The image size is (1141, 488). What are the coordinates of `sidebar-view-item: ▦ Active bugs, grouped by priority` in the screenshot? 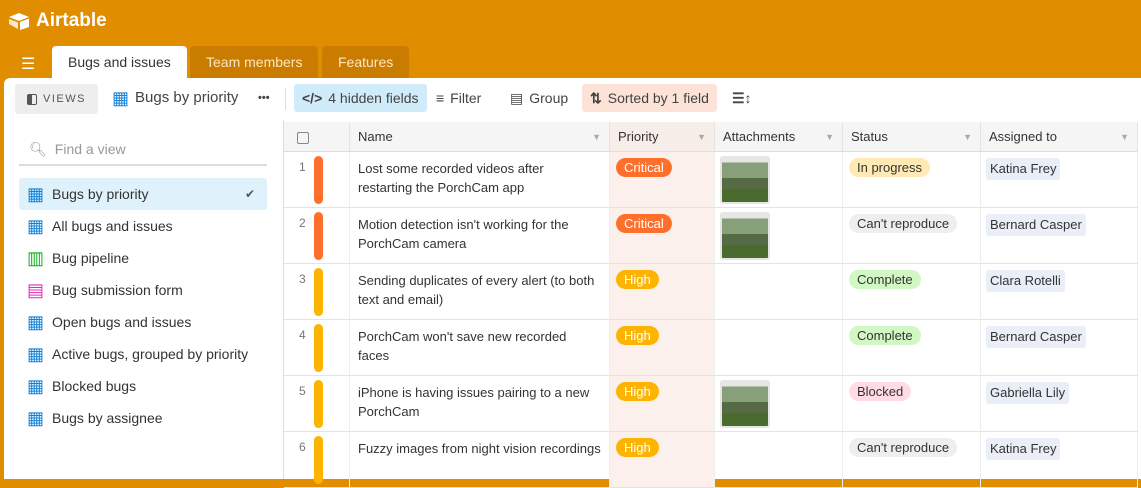 It's located at (143, 354).